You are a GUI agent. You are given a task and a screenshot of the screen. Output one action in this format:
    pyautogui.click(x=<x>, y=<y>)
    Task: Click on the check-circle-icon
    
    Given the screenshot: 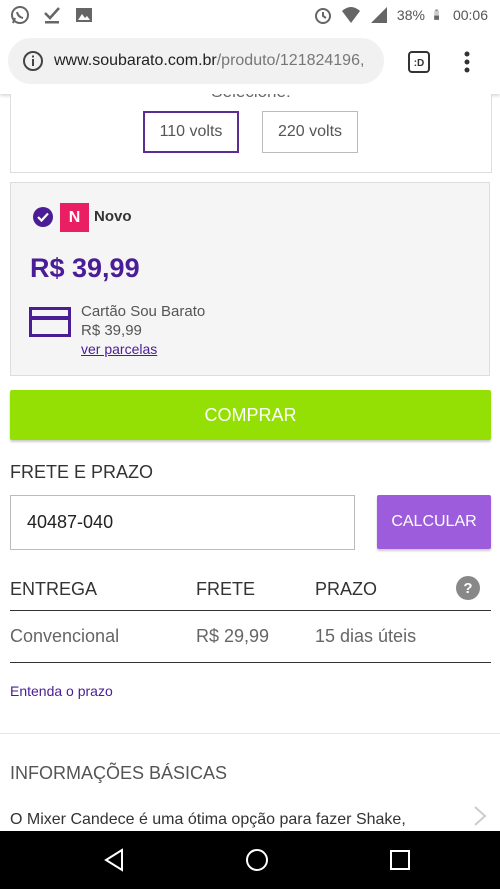 What is the action you would take?
    pyautogui.click(x=43, y=217)
    